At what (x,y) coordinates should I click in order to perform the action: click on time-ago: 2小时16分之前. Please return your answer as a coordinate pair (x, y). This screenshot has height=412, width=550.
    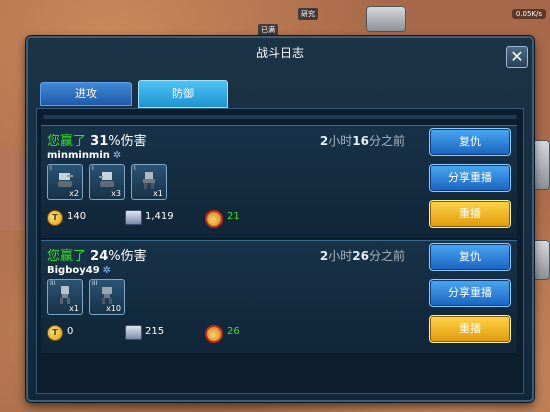
    Looking at the image, I should click on (362, 140).